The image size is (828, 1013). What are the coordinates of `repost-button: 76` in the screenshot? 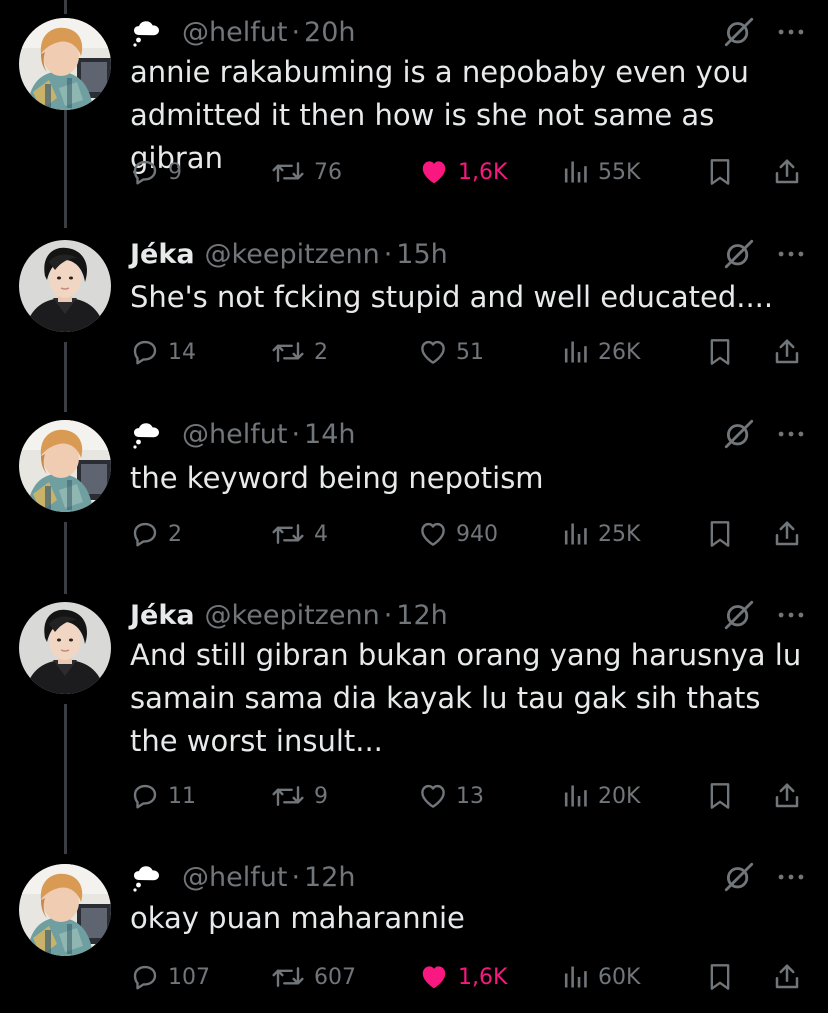 It's located at (306, 172).